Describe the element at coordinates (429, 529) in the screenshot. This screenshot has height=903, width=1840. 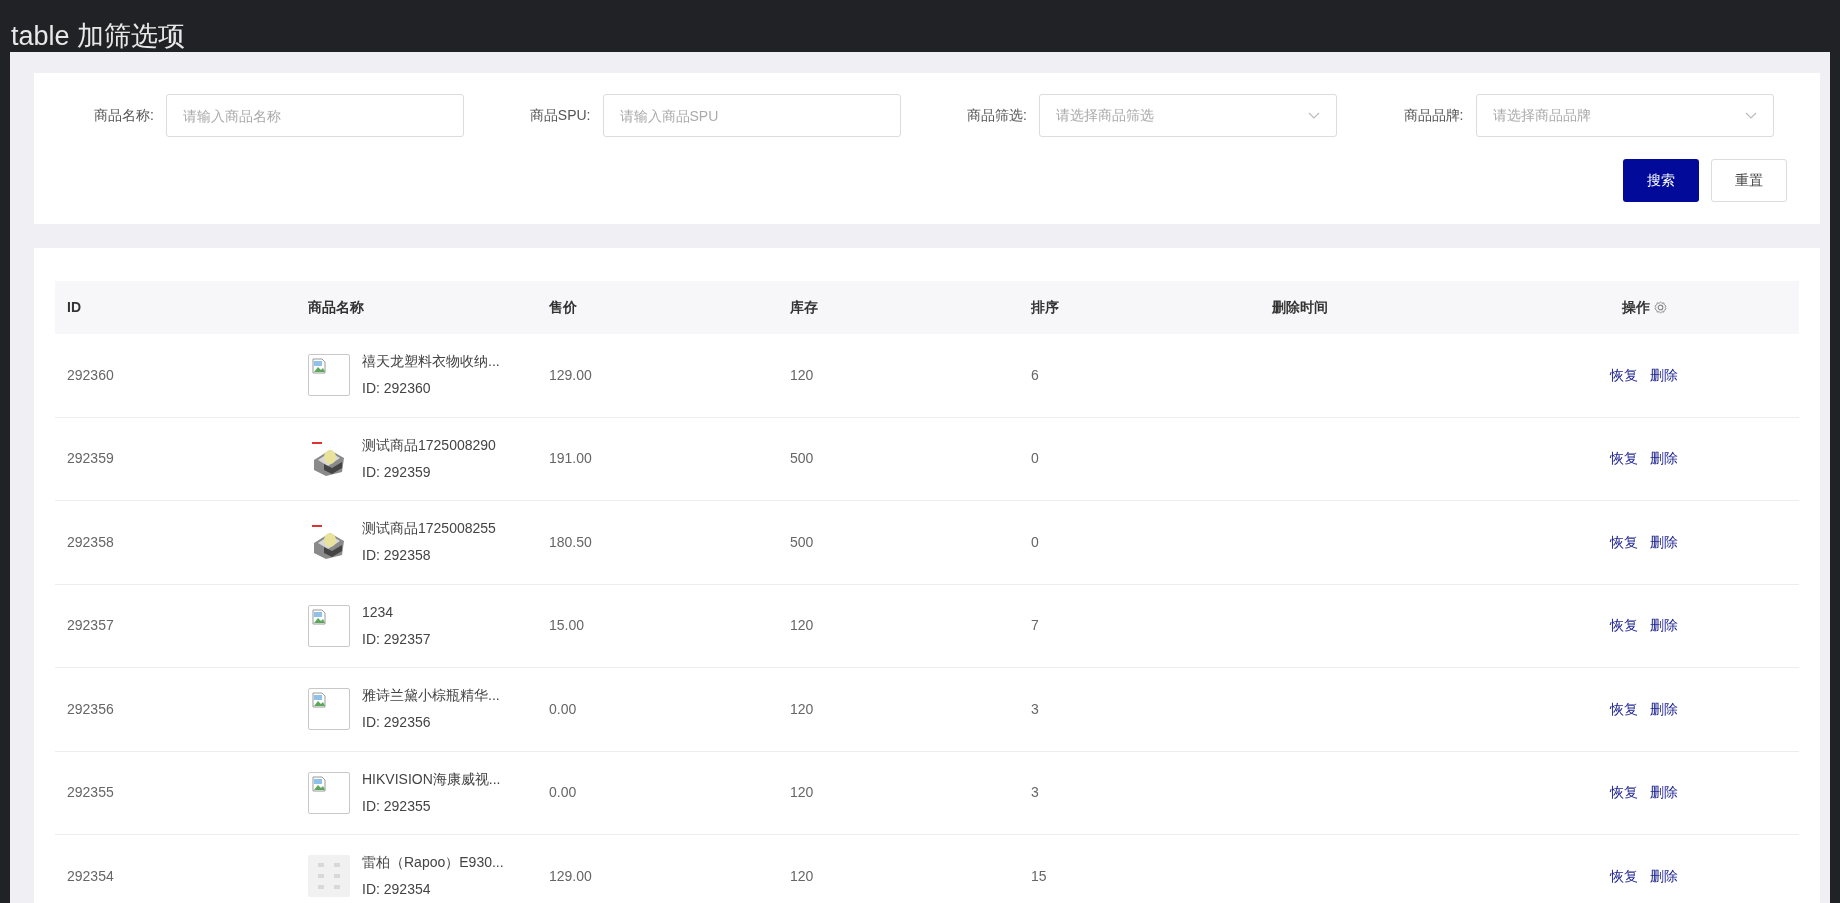
I see `product-name: 测试商品1725008255` at that location.